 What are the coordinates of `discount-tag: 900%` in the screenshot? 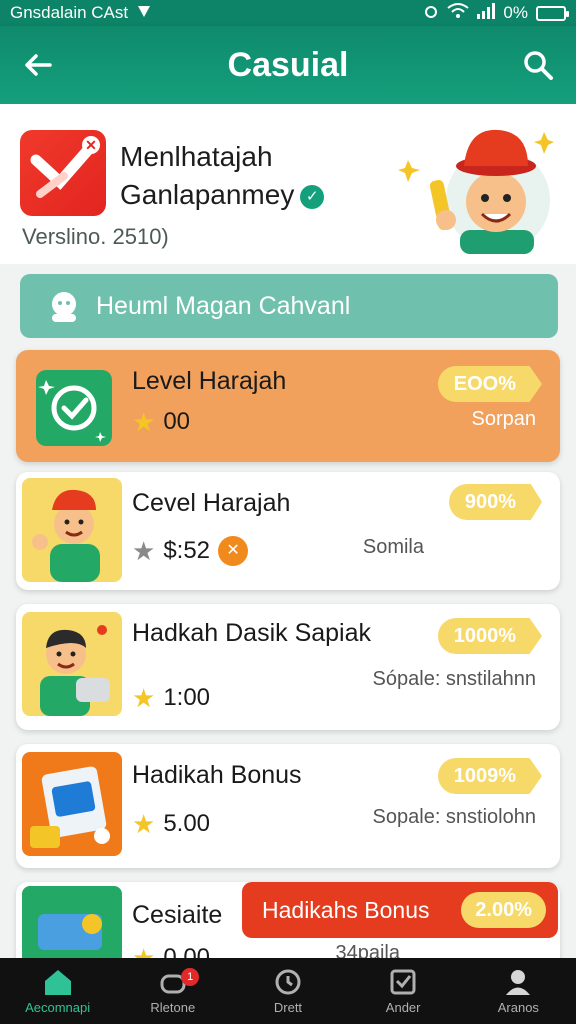 It's located at (495, 502).